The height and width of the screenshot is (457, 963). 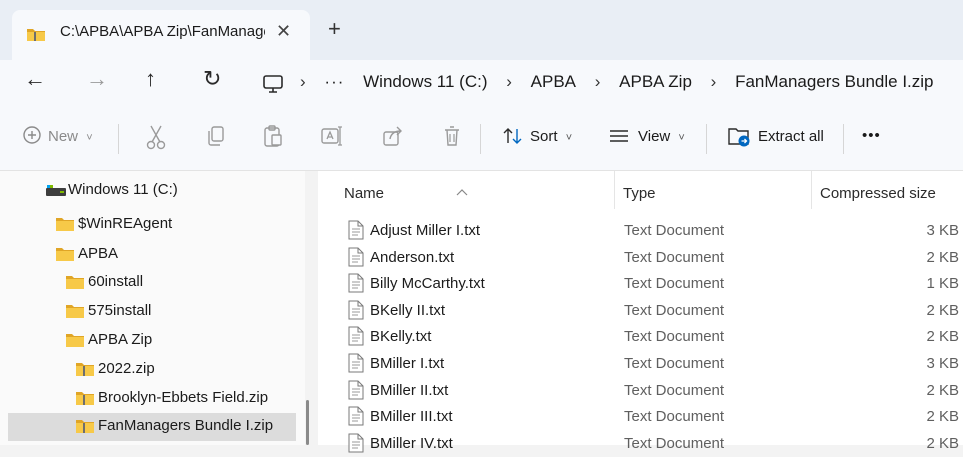 What do you see at coordinates (834, 82) in the screenshot?
I see `breadcrumb-item-current: FanManagers Bundle I.zip` at bounding box center [834, 82].